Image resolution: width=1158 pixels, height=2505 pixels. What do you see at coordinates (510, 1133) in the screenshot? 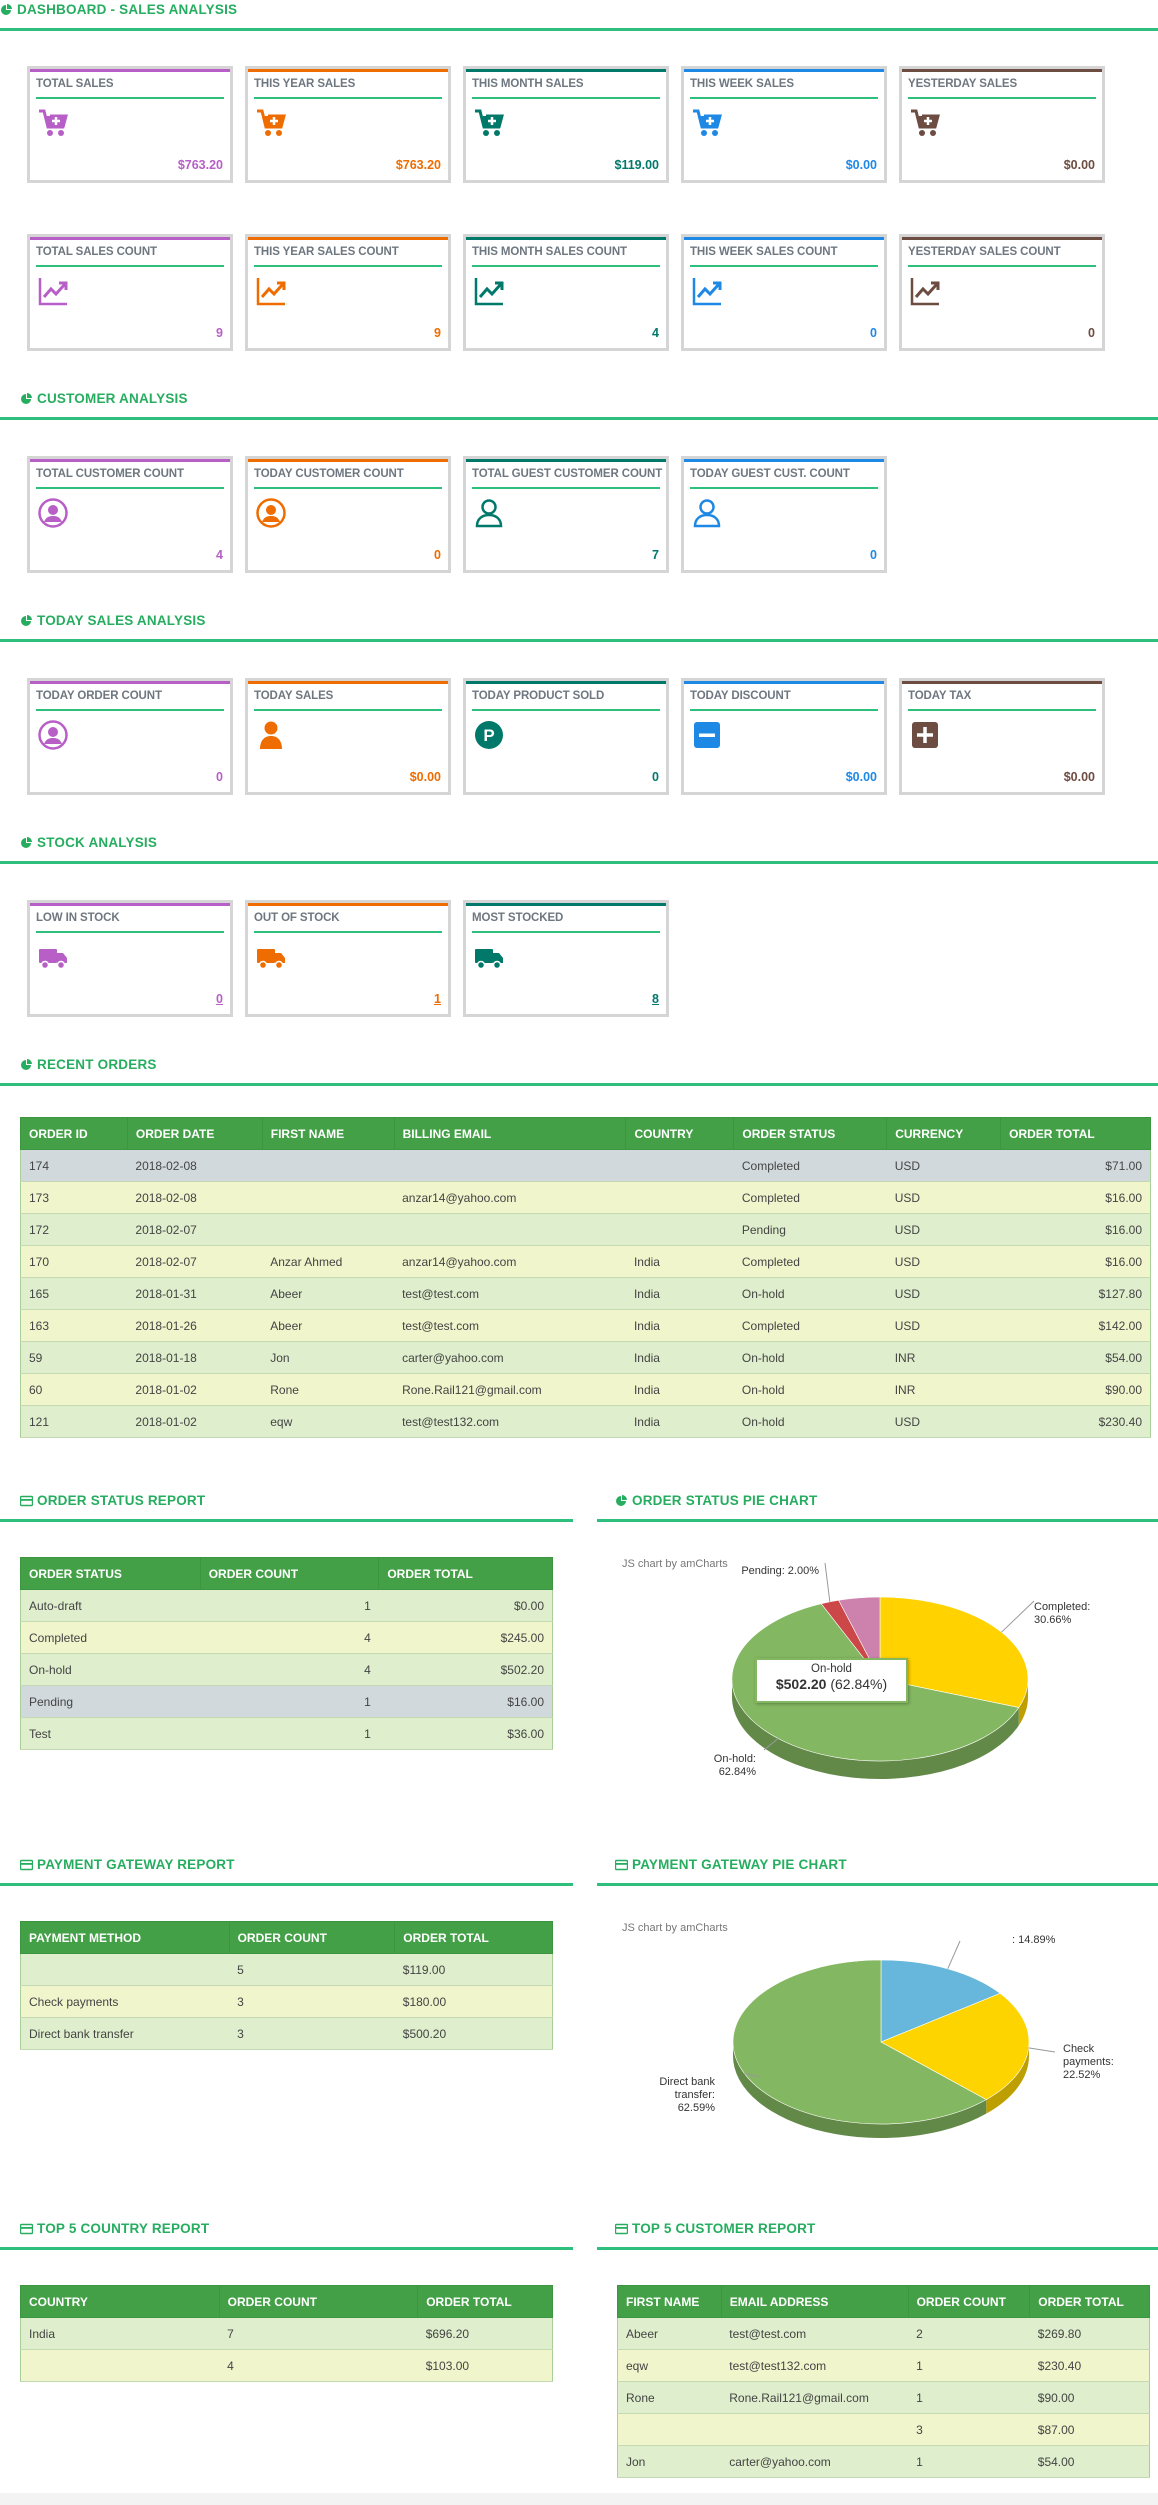
I see `column-header: BILLING EMAIL` at bounding box center [510, 1133].